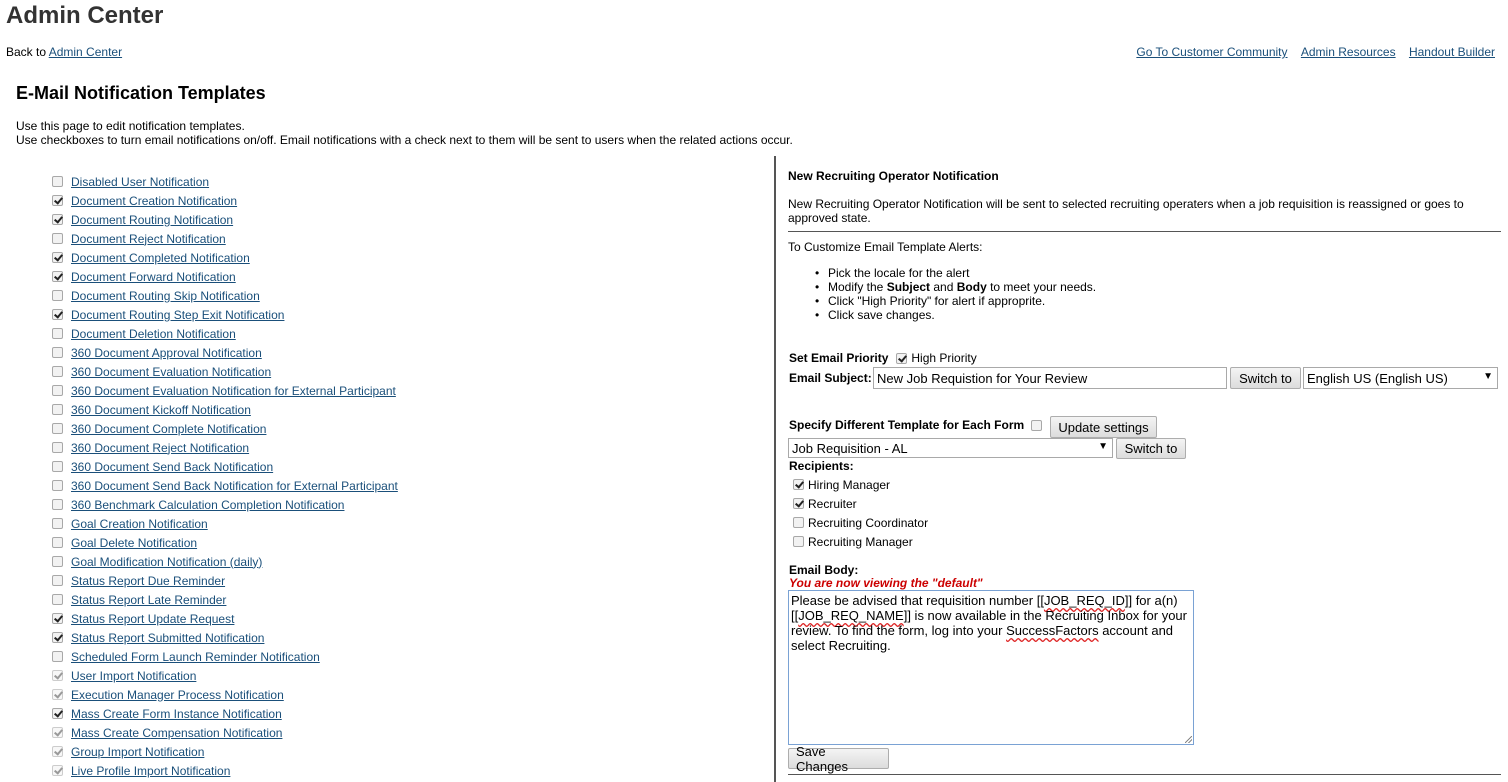  Describe the element at coordinates (139, 524) in the screenshot. I see `notification-link: Goal Creation Notification` at that location.